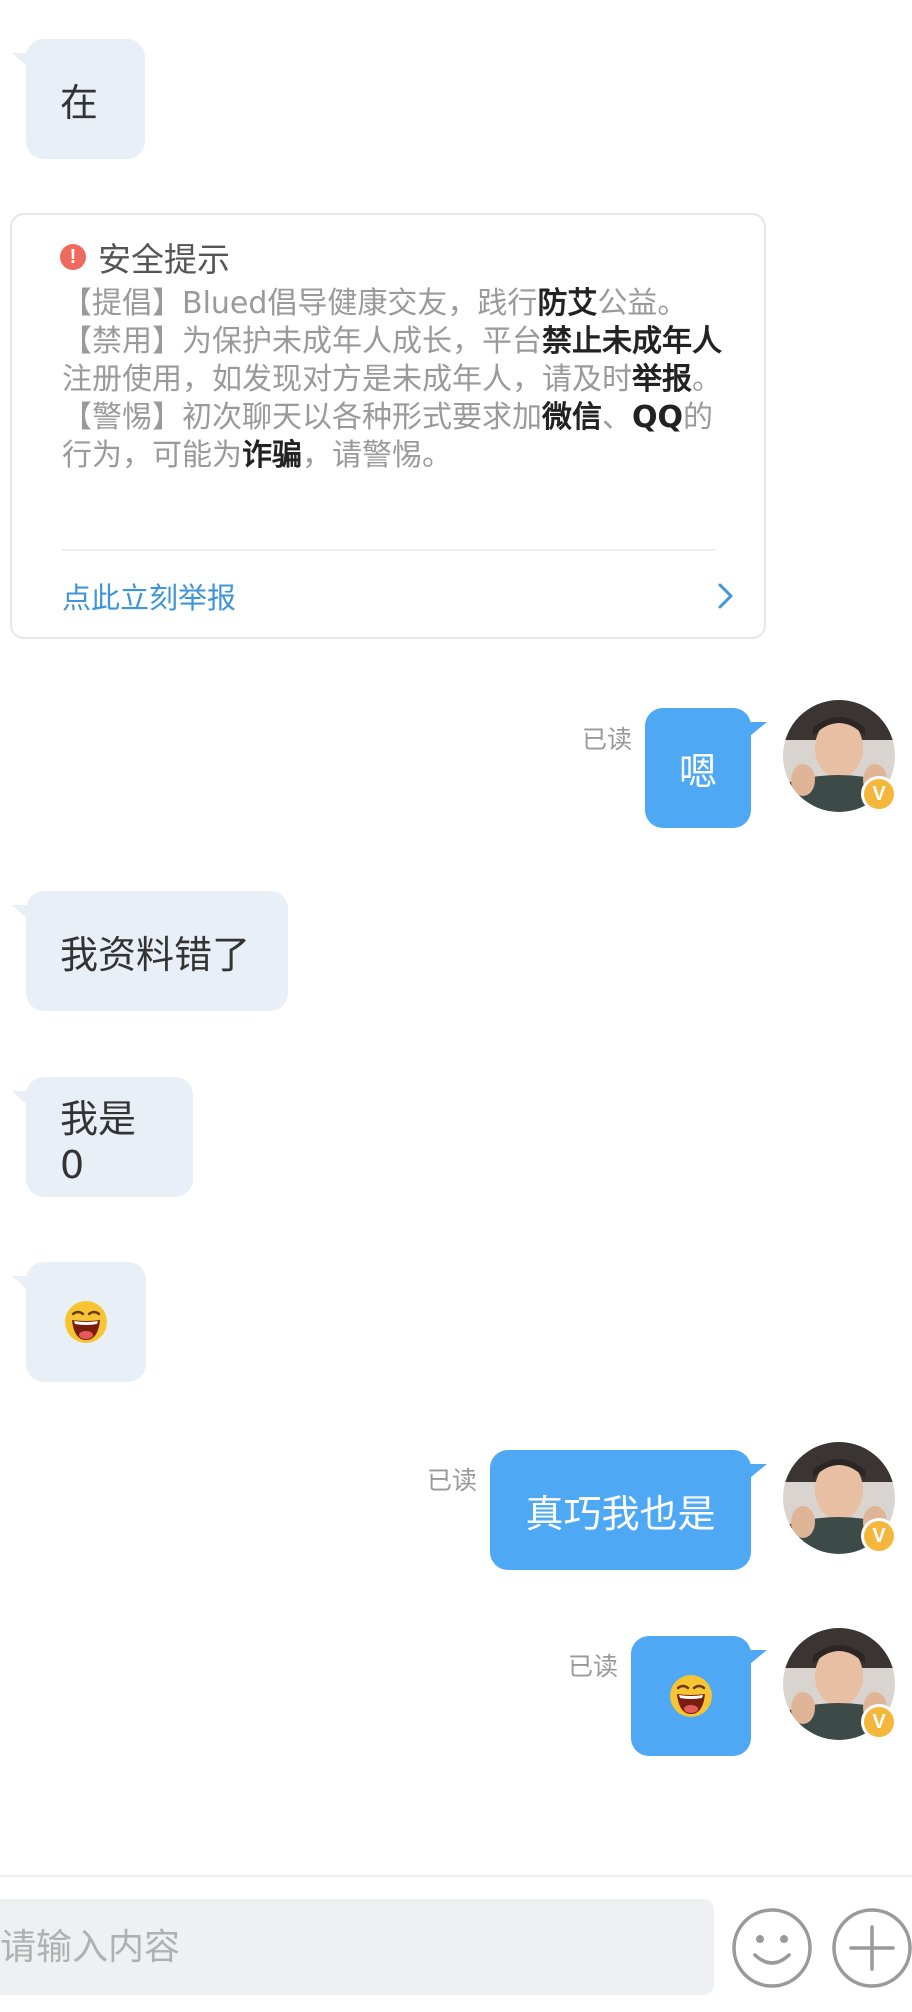  What do you see at coordinates (149, 596) in the screenshot?
I see `report-now-link: 点此立刻举报` at bounding box center [149, 596].